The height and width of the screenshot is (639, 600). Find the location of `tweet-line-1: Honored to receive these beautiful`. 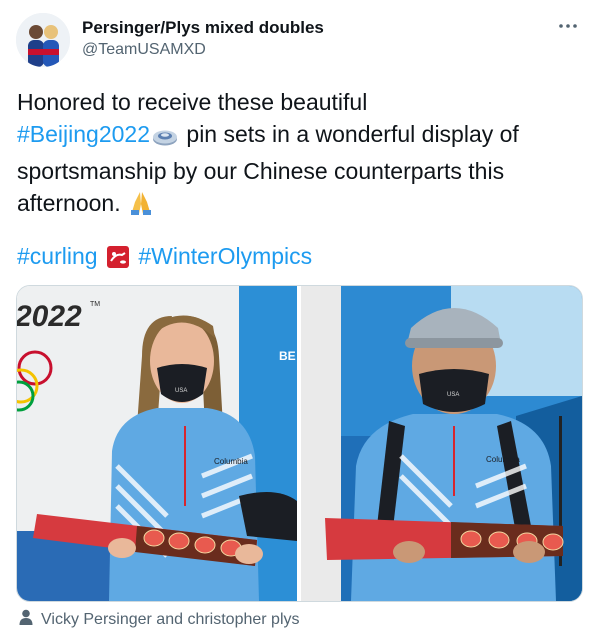

tweet-line-1: Honored to receive these beautiful is located at coordinates (192, 102).